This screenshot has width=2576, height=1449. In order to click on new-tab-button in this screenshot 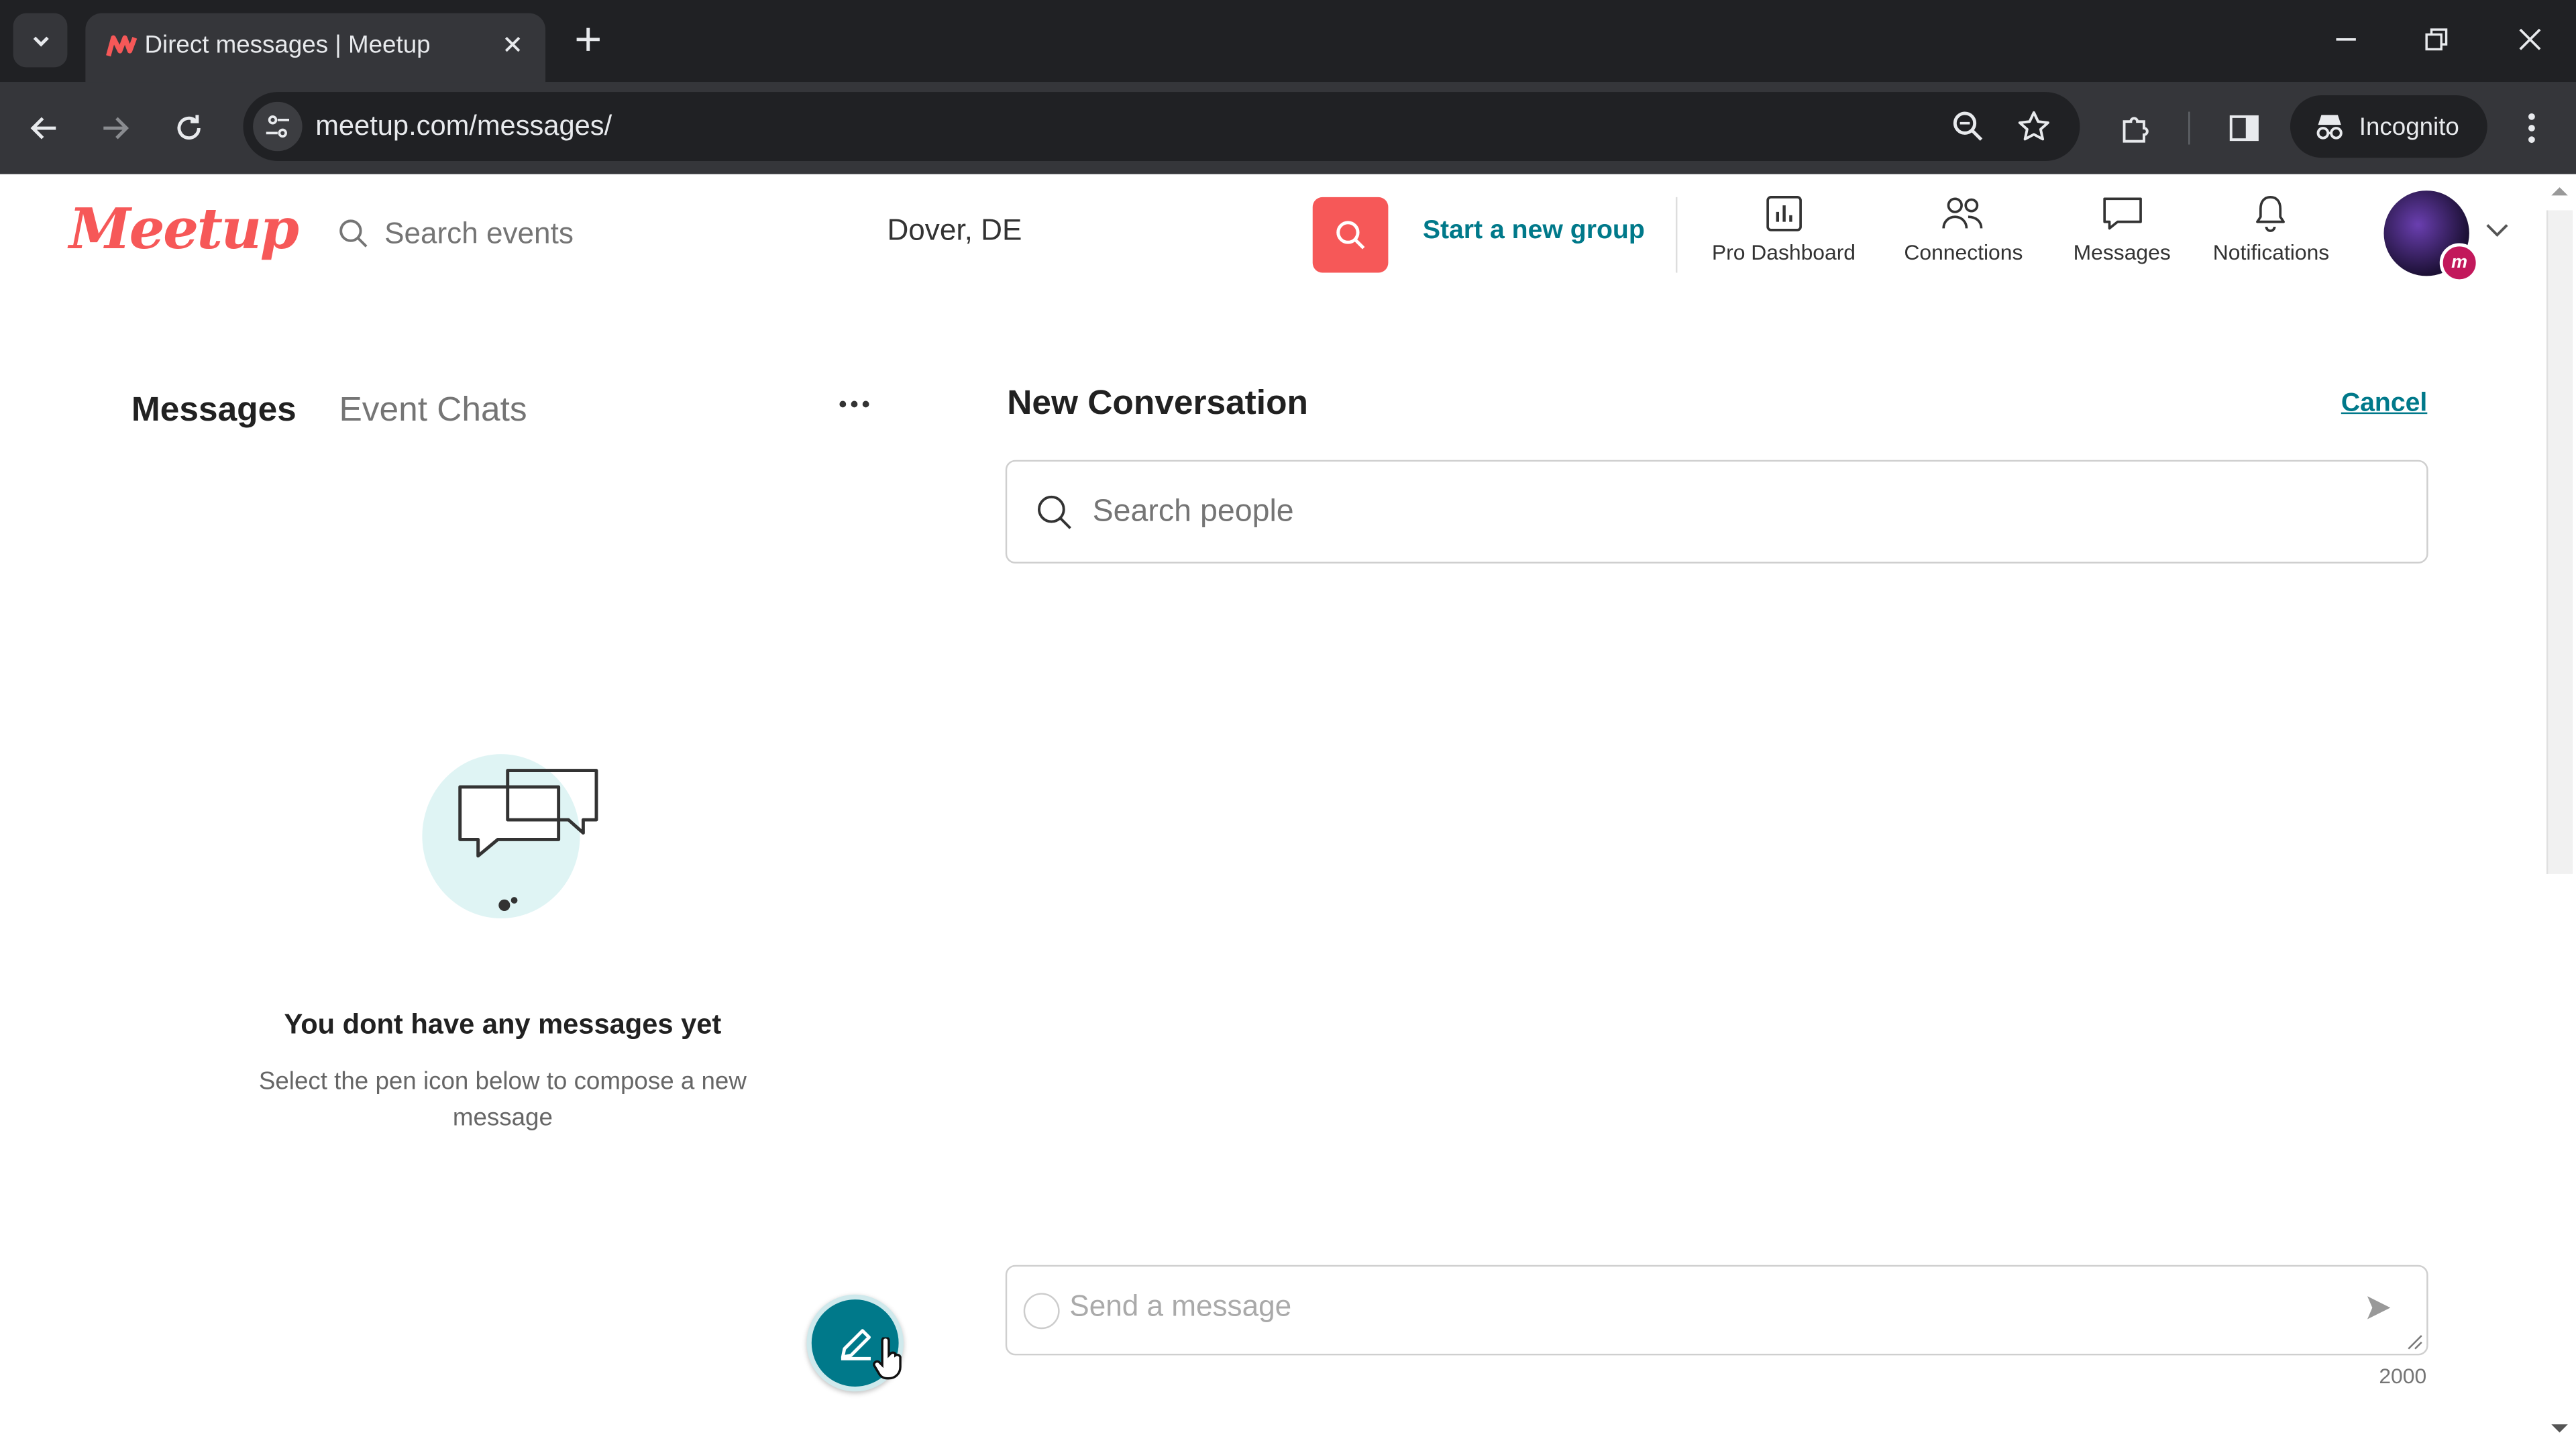, I will do `click(588, 39)`.